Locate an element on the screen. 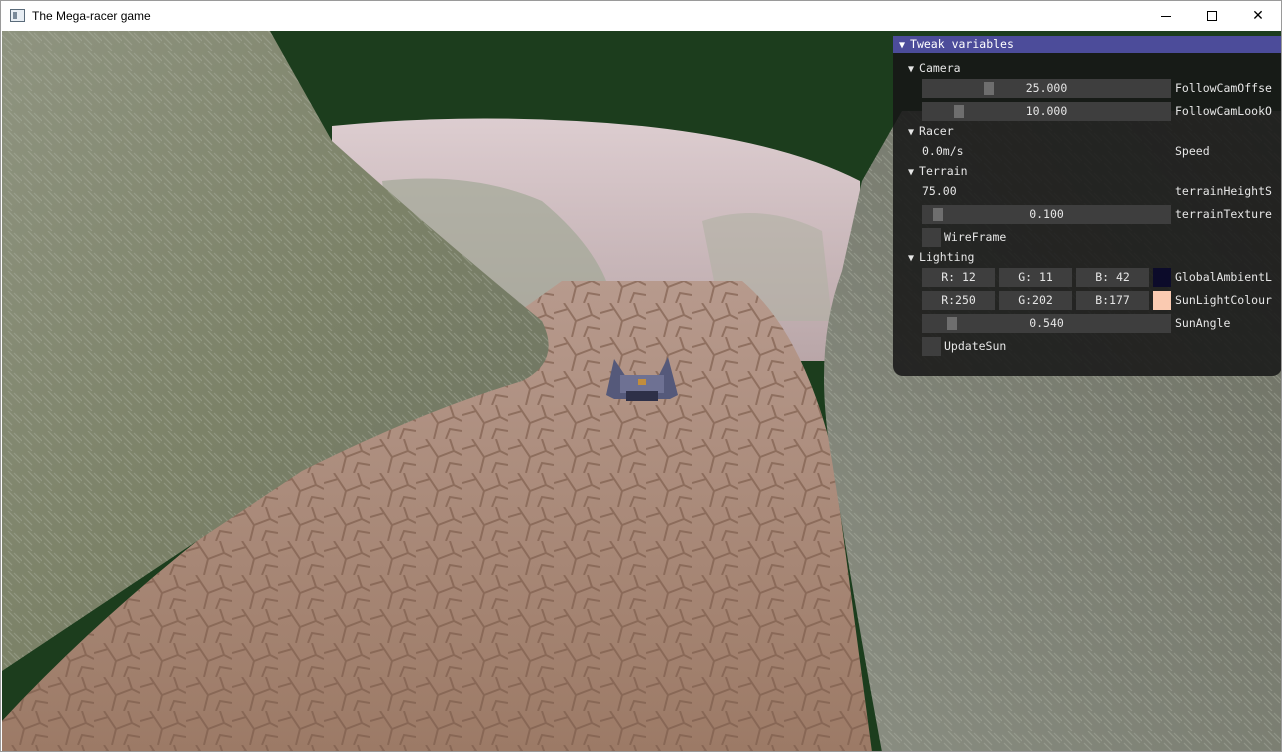 The width and height of the screenshot is (1282, 752). window-title: The Mega-racer game is located at coordinates (91, 16).